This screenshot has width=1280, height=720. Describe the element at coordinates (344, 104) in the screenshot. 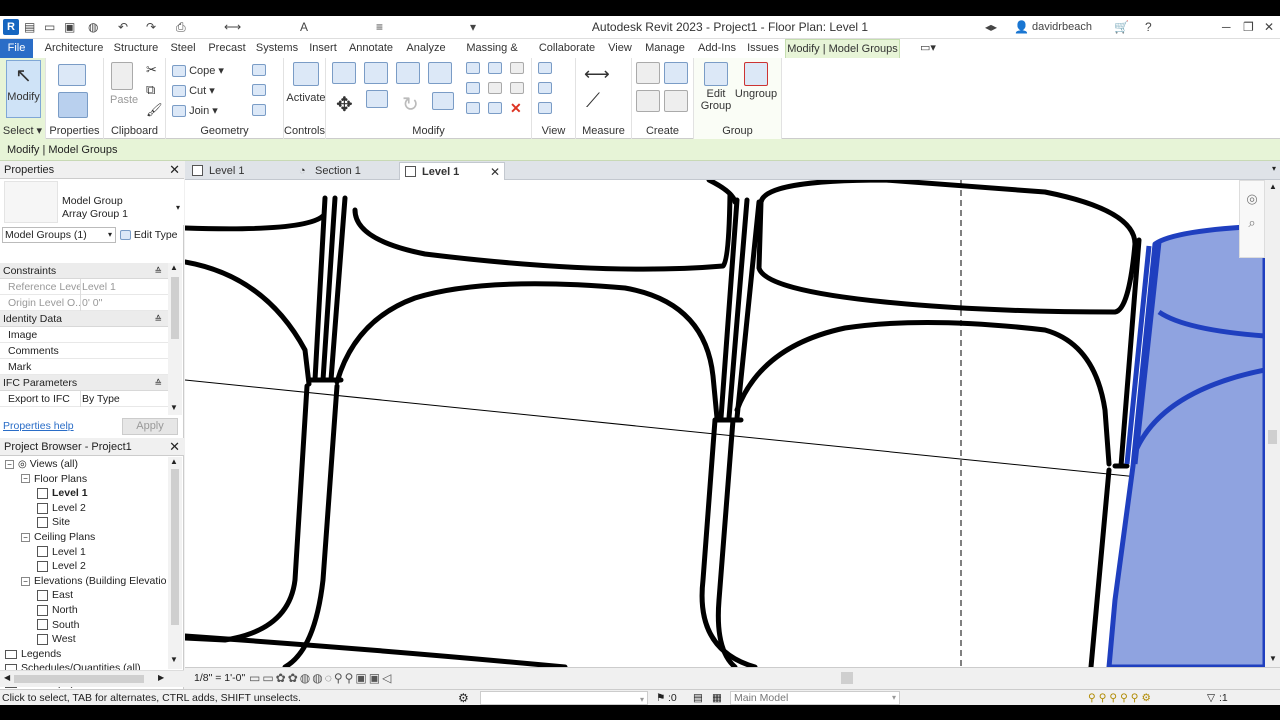

I see `move-icon: ✥` at that location.